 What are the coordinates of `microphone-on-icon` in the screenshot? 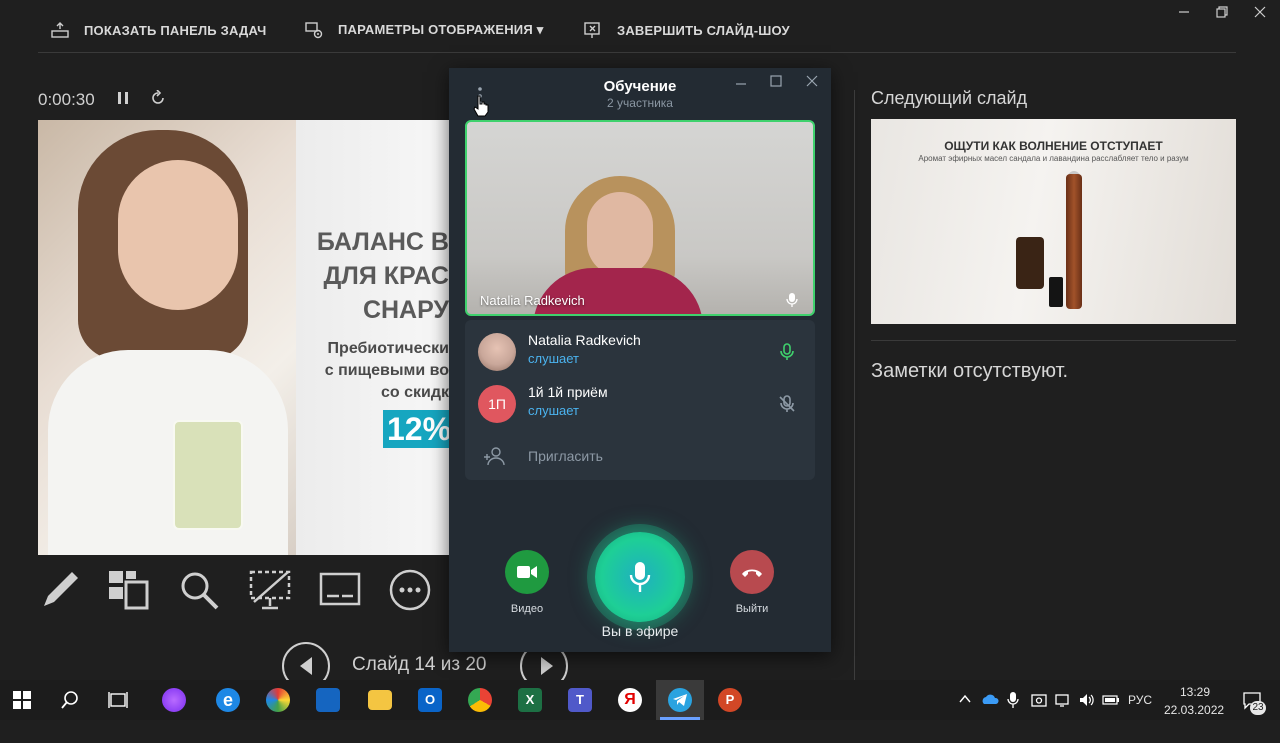 It's located at (787, 352).